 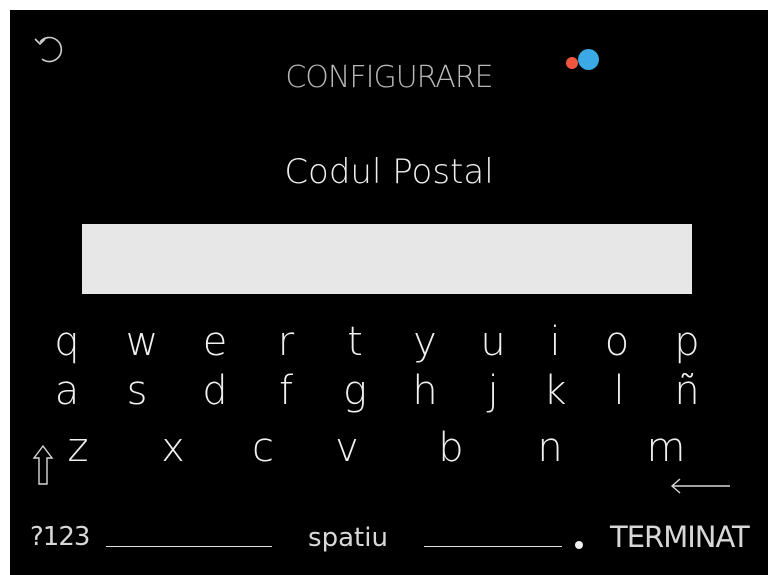 What do you see at coordinates (389, 172) in the screenshot?
I see `field-label: Codul Postal` at bounding box center [389, 172].